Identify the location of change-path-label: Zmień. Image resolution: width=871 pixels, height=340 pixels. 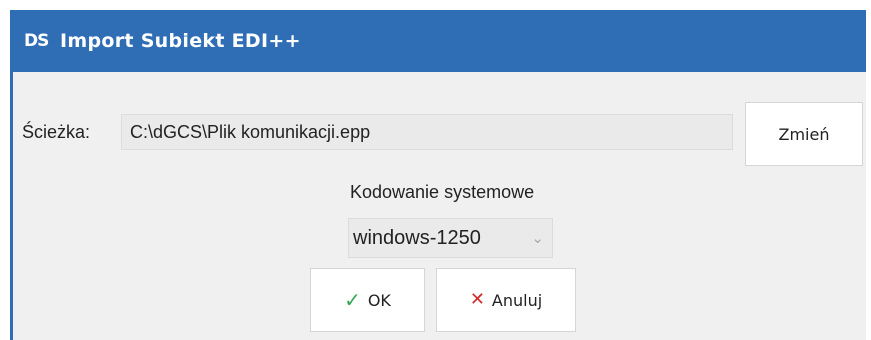
(804, 134).